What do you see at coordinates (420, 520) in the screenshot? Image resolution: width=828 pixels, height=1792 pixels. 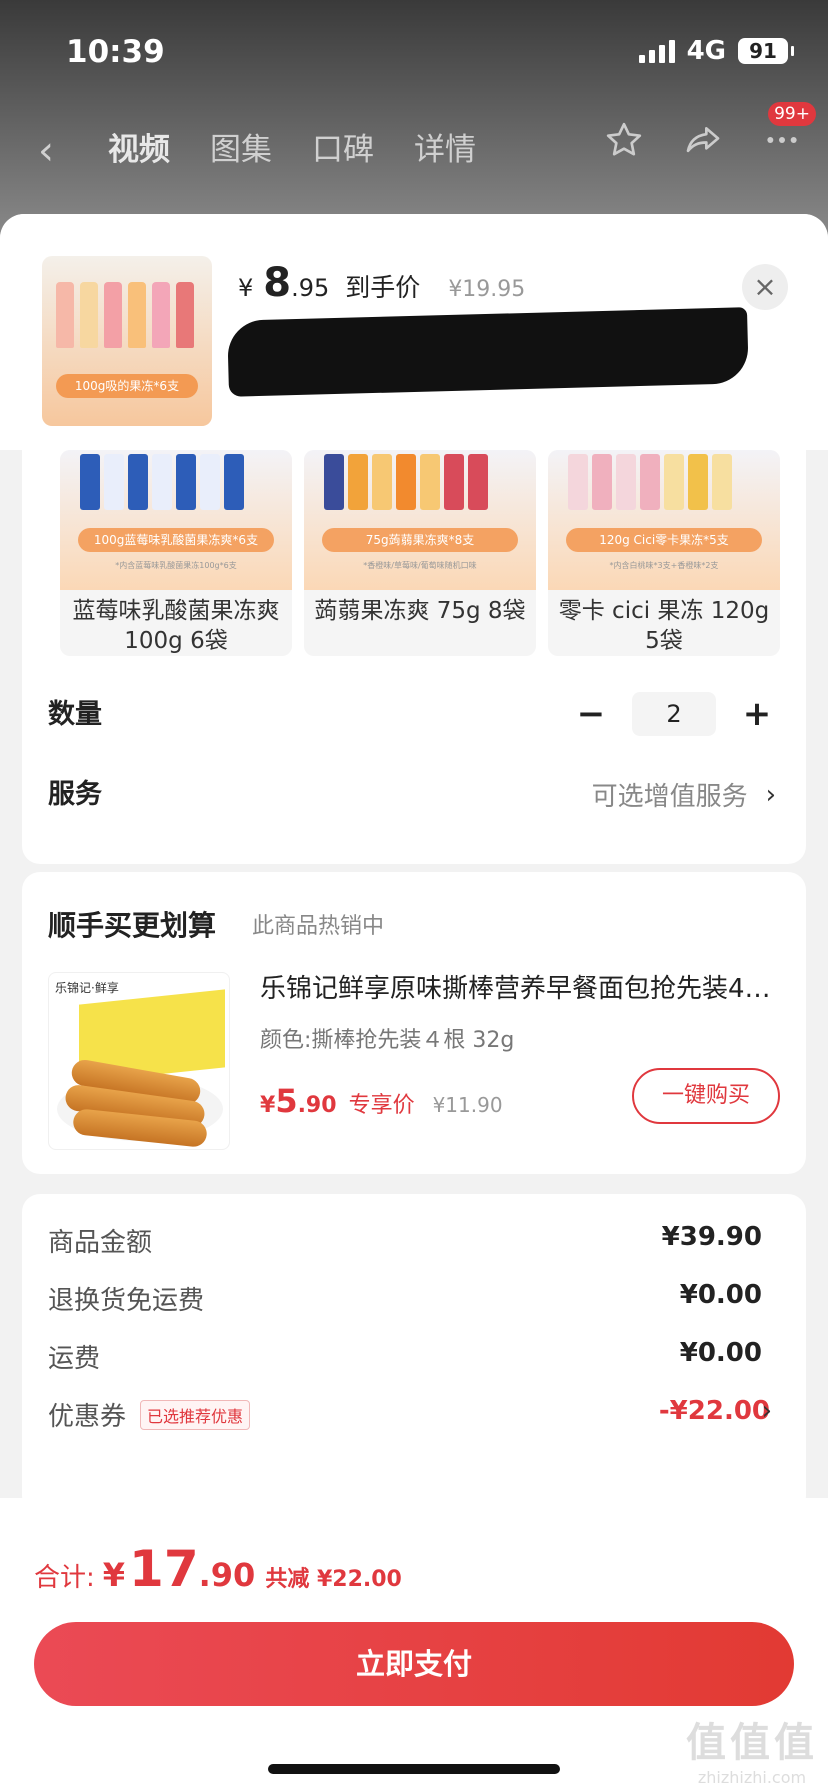 I see `variant-image: 75g蒟蒻果冻爽*8支 *香橙味/草莓味/葡萄味随机口味` at bounding box center [420, 520].